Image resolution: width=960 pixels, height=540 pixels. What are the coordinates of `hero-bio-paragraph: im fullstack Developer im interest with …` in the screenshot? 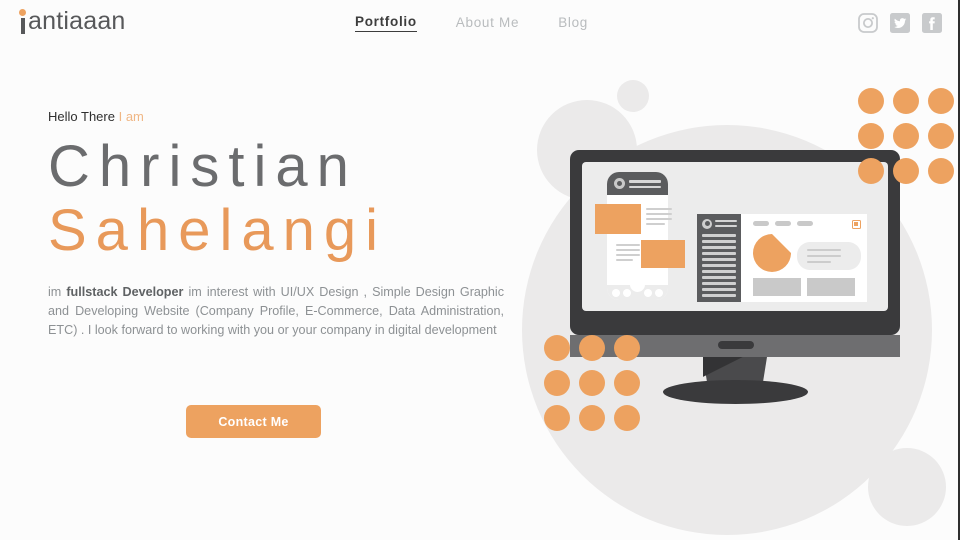 It's located at (276, 311).